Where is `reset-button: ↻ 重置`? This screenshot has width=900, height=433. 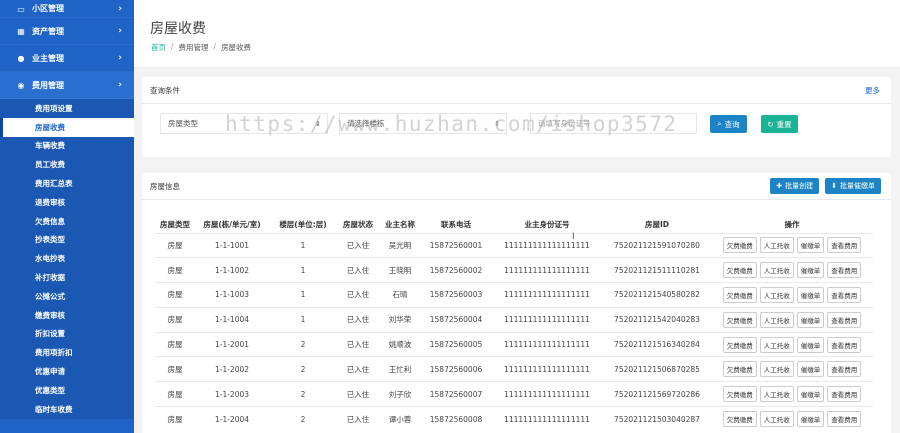 reset-button: ↻ 重置 is located at coordinates (779, 124).